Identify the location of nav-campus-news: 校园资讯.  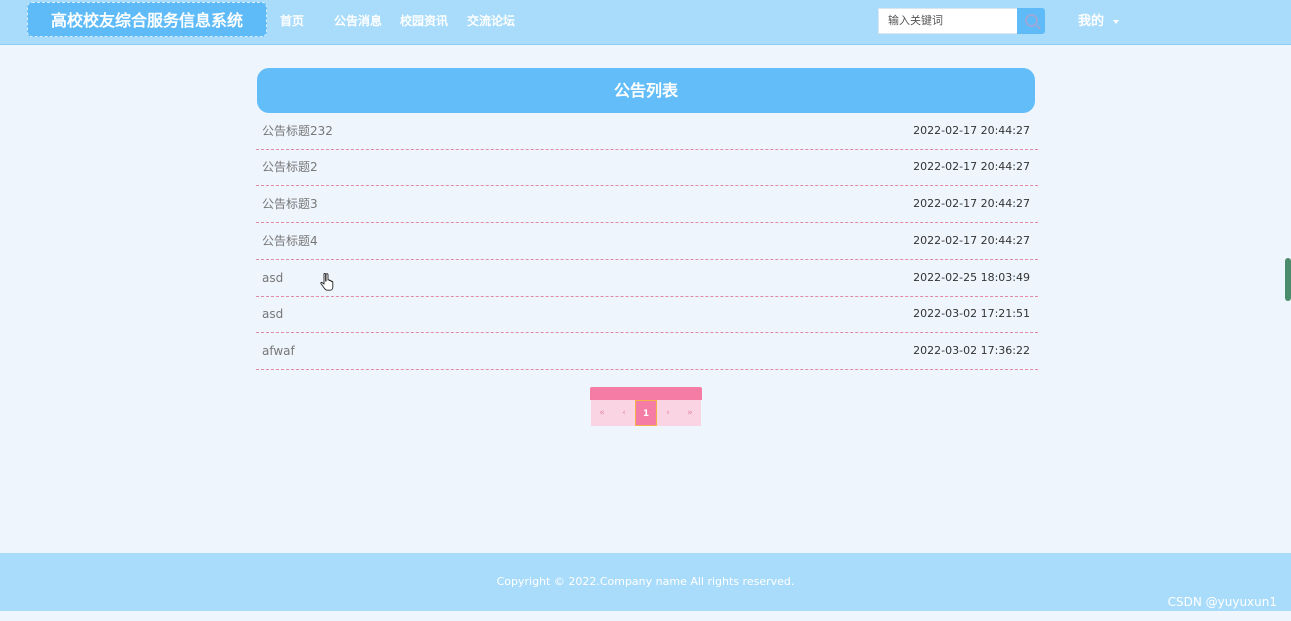
(424, 22).